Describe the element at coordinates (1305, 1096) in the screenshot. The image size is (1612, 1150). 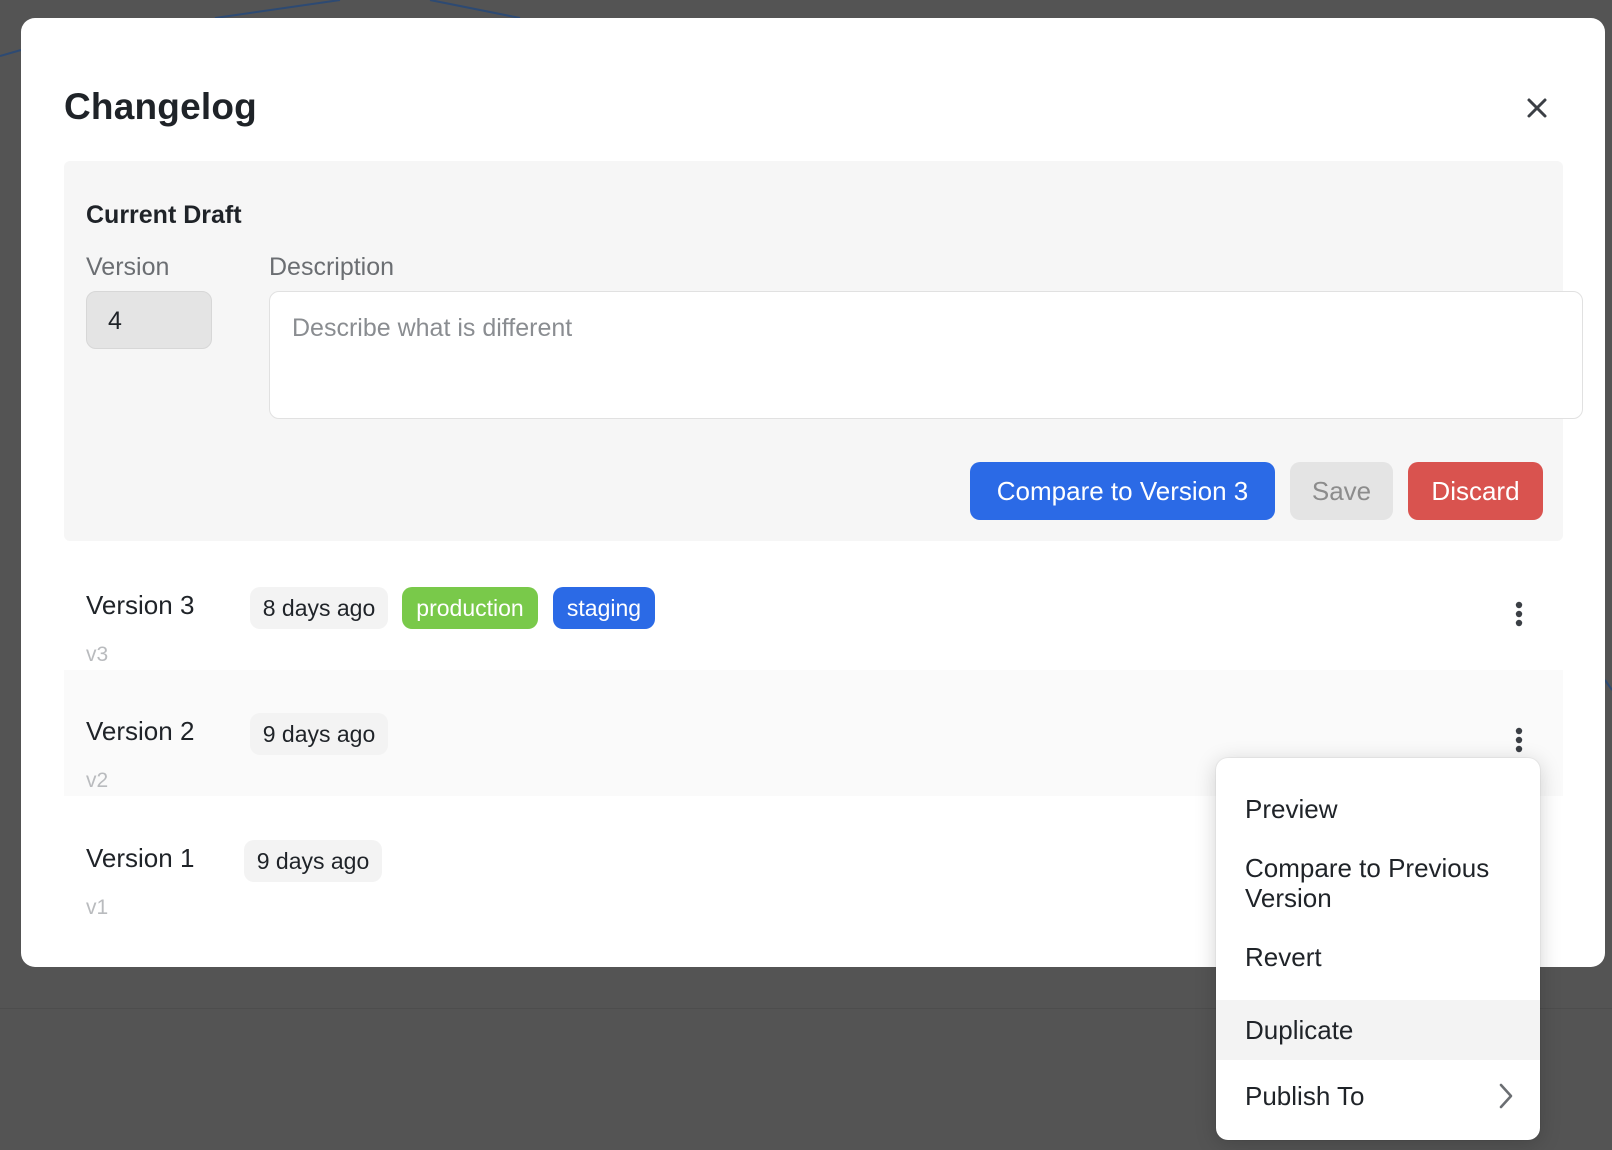
I see `menu-item-label: Publish To` at that location.